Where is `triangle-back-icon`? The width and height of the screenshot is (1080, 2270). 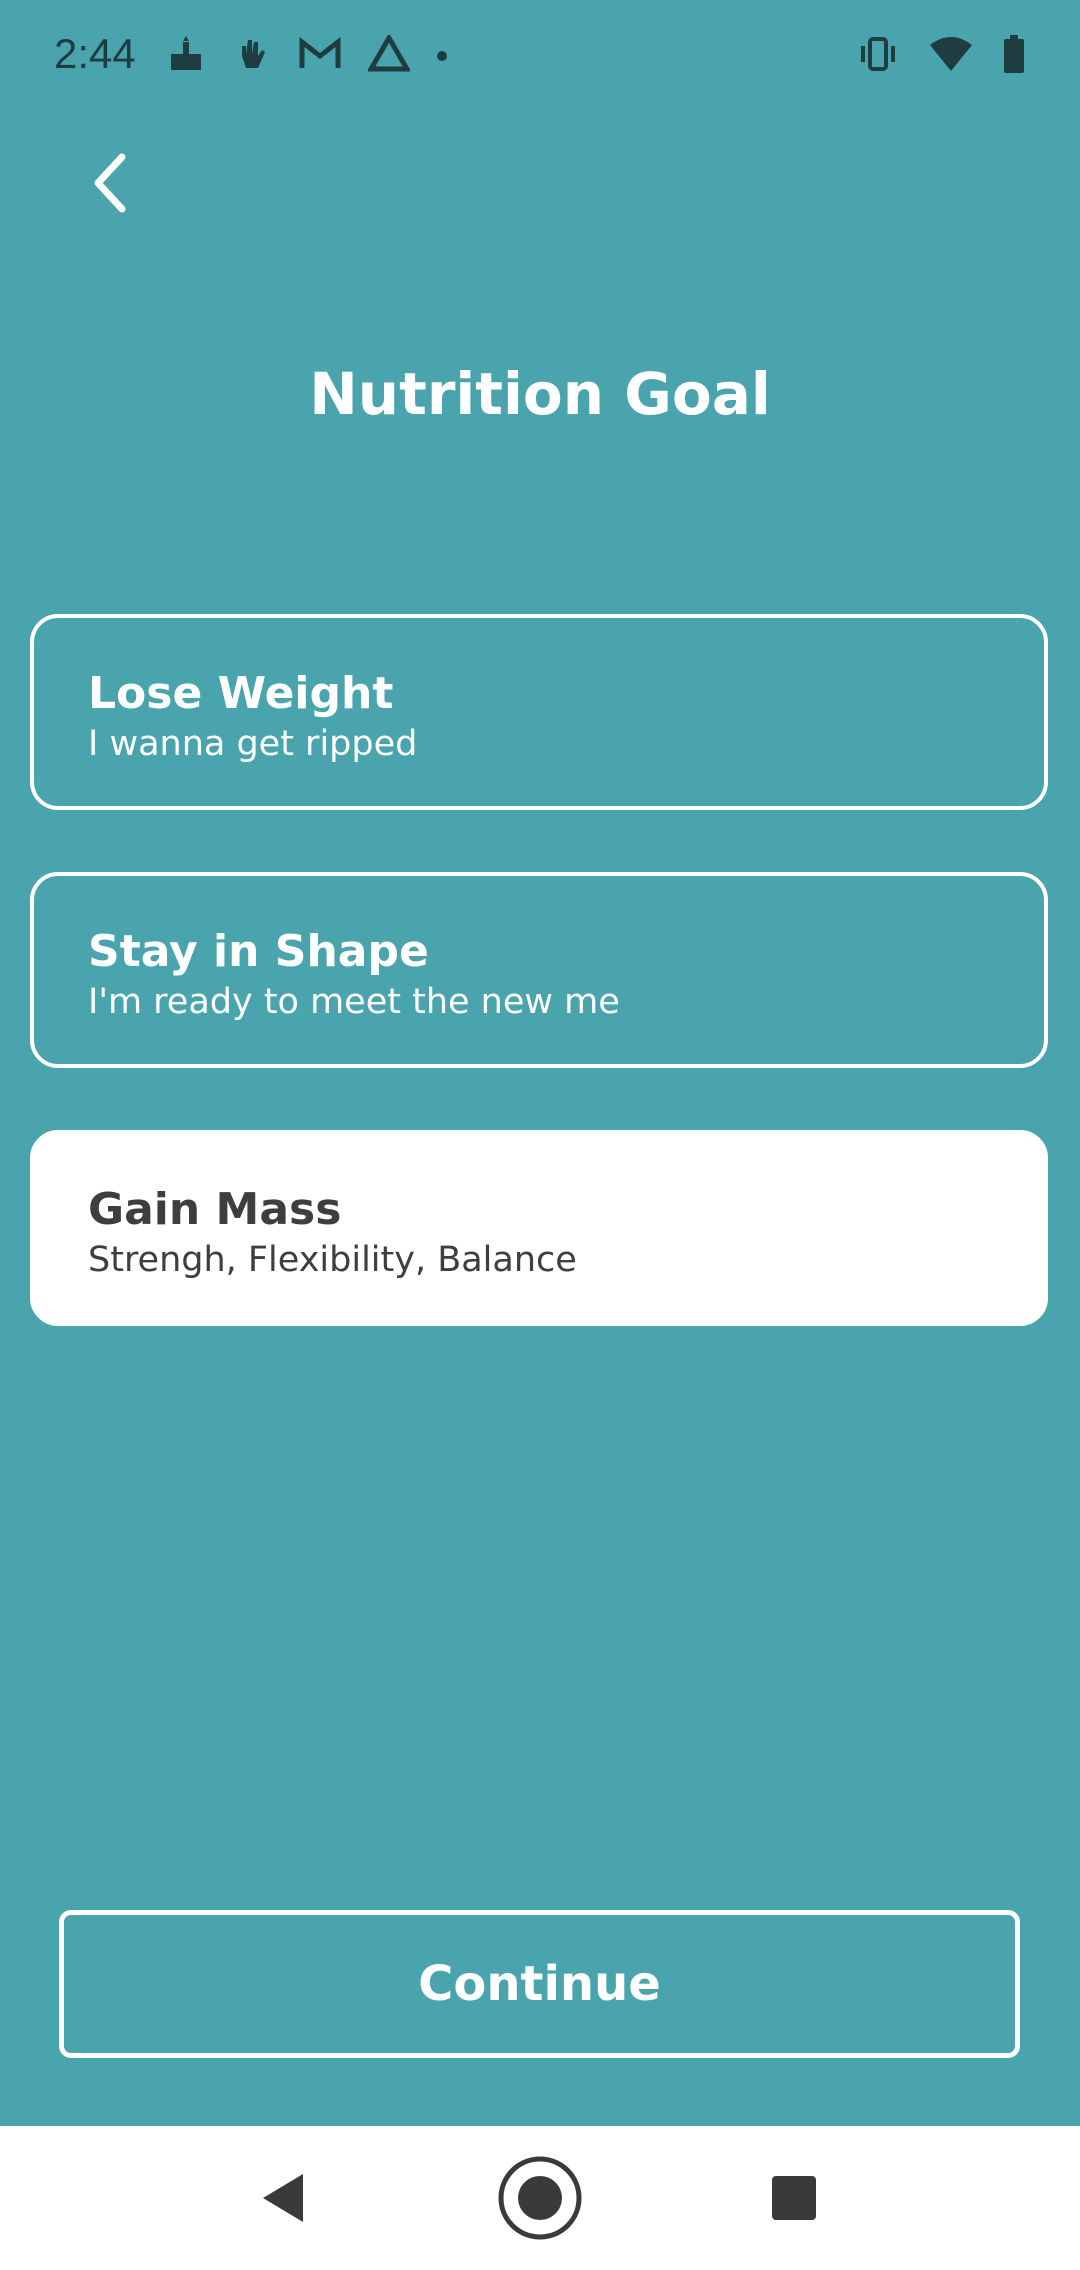
triangle-back-icon is located at coordinates (284, 2200).